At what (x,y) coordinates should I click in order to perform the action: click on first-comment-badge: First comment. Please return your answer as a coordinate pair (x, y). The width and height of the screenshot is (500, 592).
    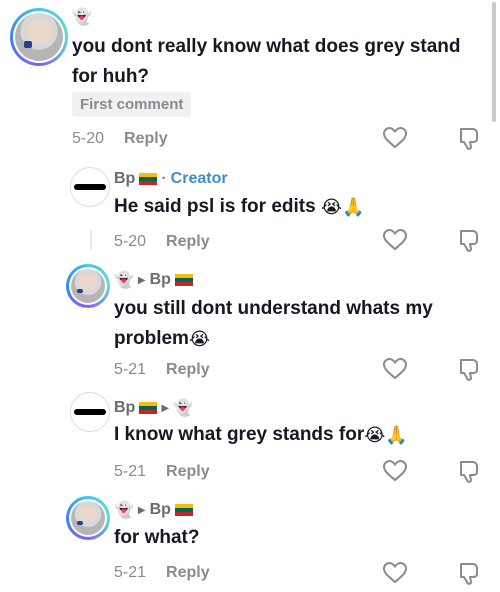
    Looking at the image, I should click on (132, 104).